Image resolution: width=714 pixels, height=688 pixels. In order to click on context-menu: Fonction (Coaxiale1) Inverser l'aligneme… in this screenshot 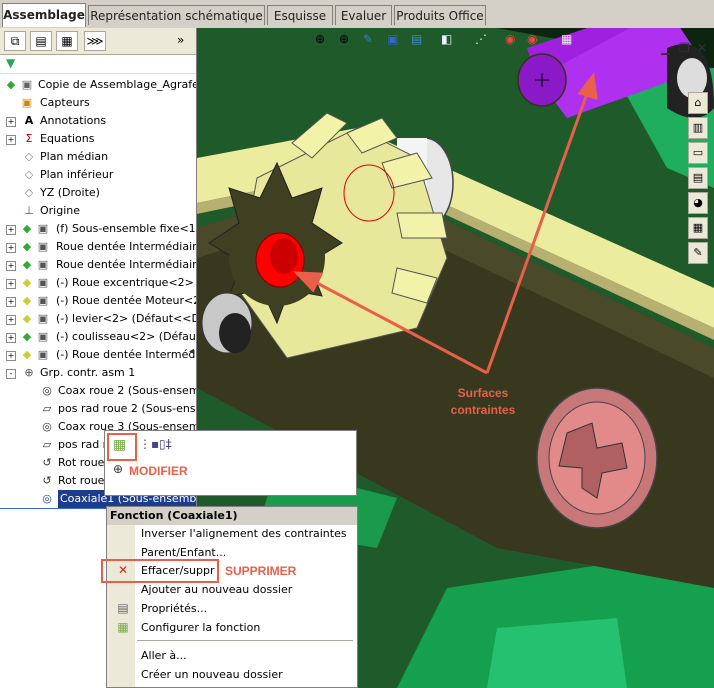, I will do `click(229, 597)`.